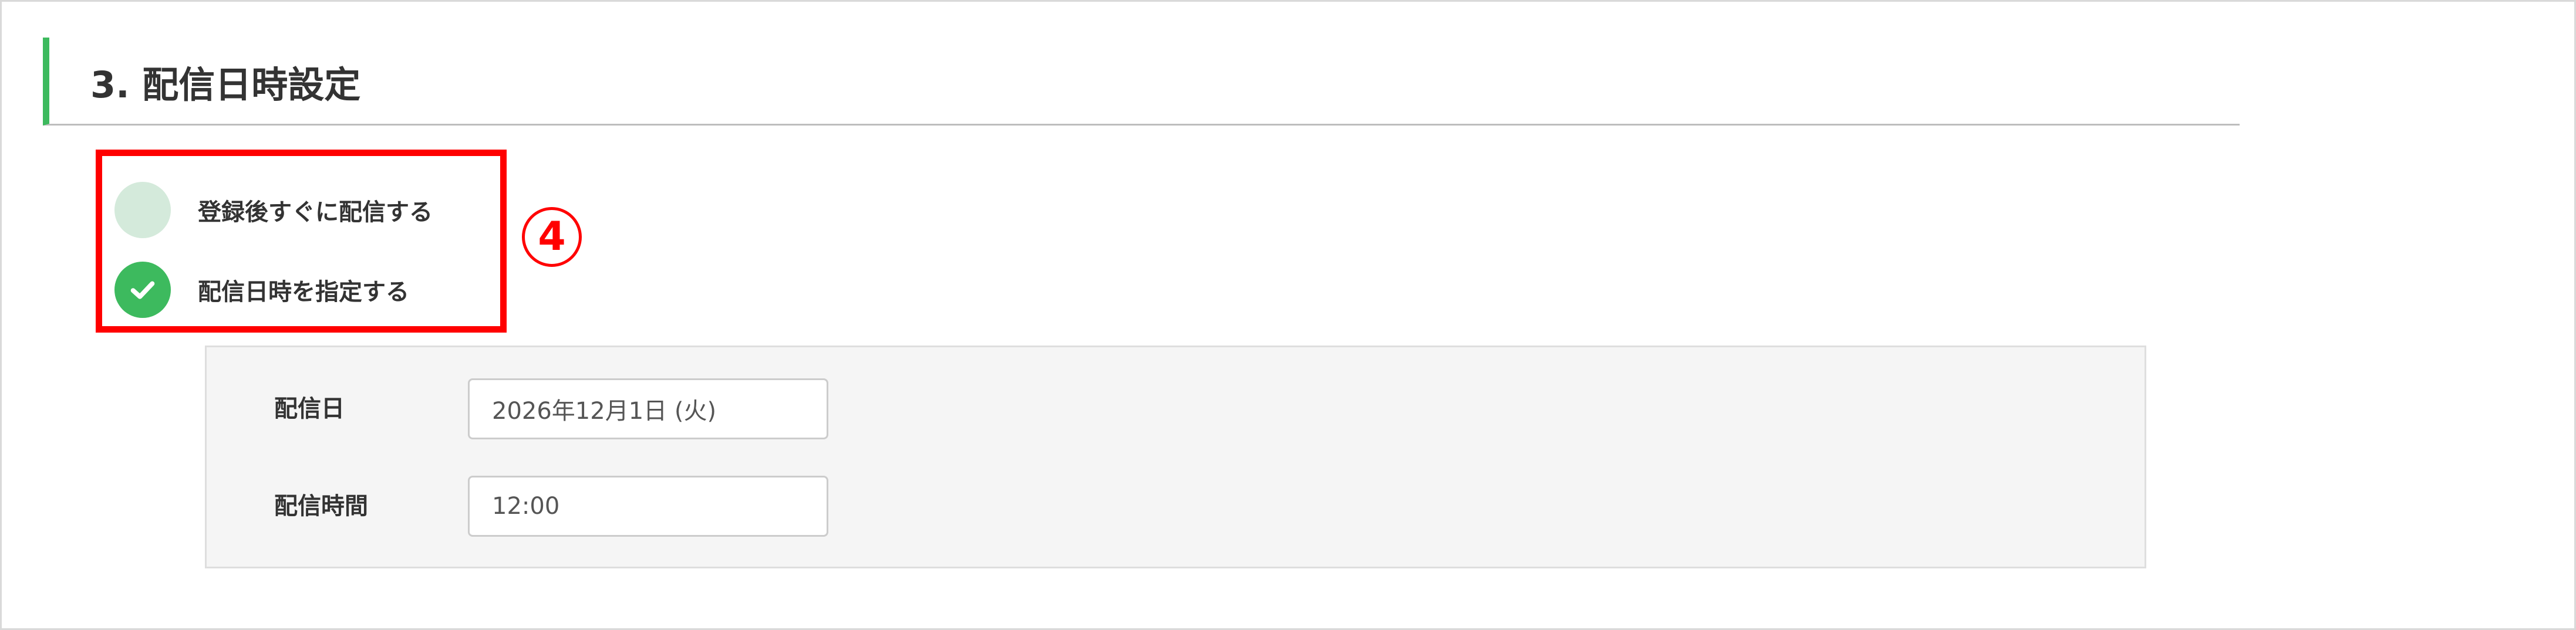 The image size is (2576, 630). Describe the element at coordinates (315, 212) in the screenshot. I see `radio-label-send-immediately: 登録後すぐに配信する` at that location.